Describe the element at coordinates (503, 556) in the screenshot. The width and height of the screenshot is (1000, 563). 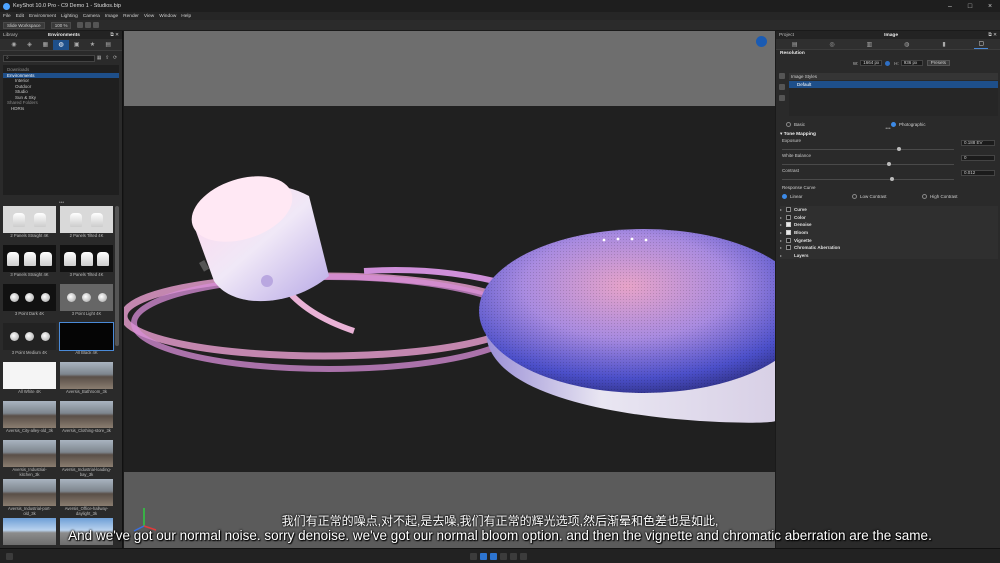
I see `animation-icon` at that location.